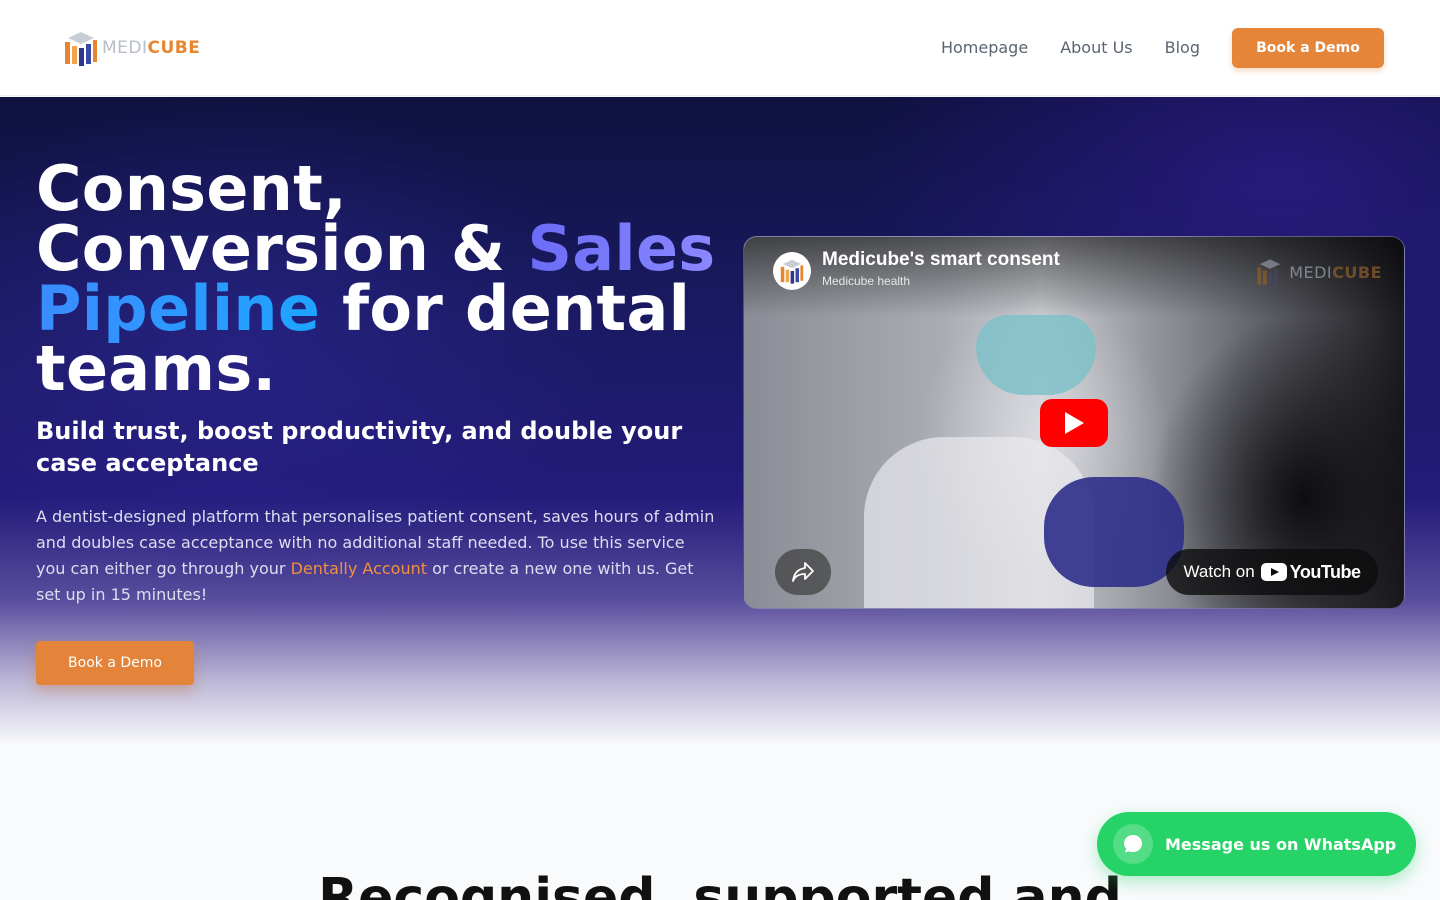 Image resolution: width=1440 pixels, height=900 pixels. What do you see at coordinates (1357, 272) in the screenshot?
I see `watermark-cube: CUBE` at bounding box center [1357, 272].